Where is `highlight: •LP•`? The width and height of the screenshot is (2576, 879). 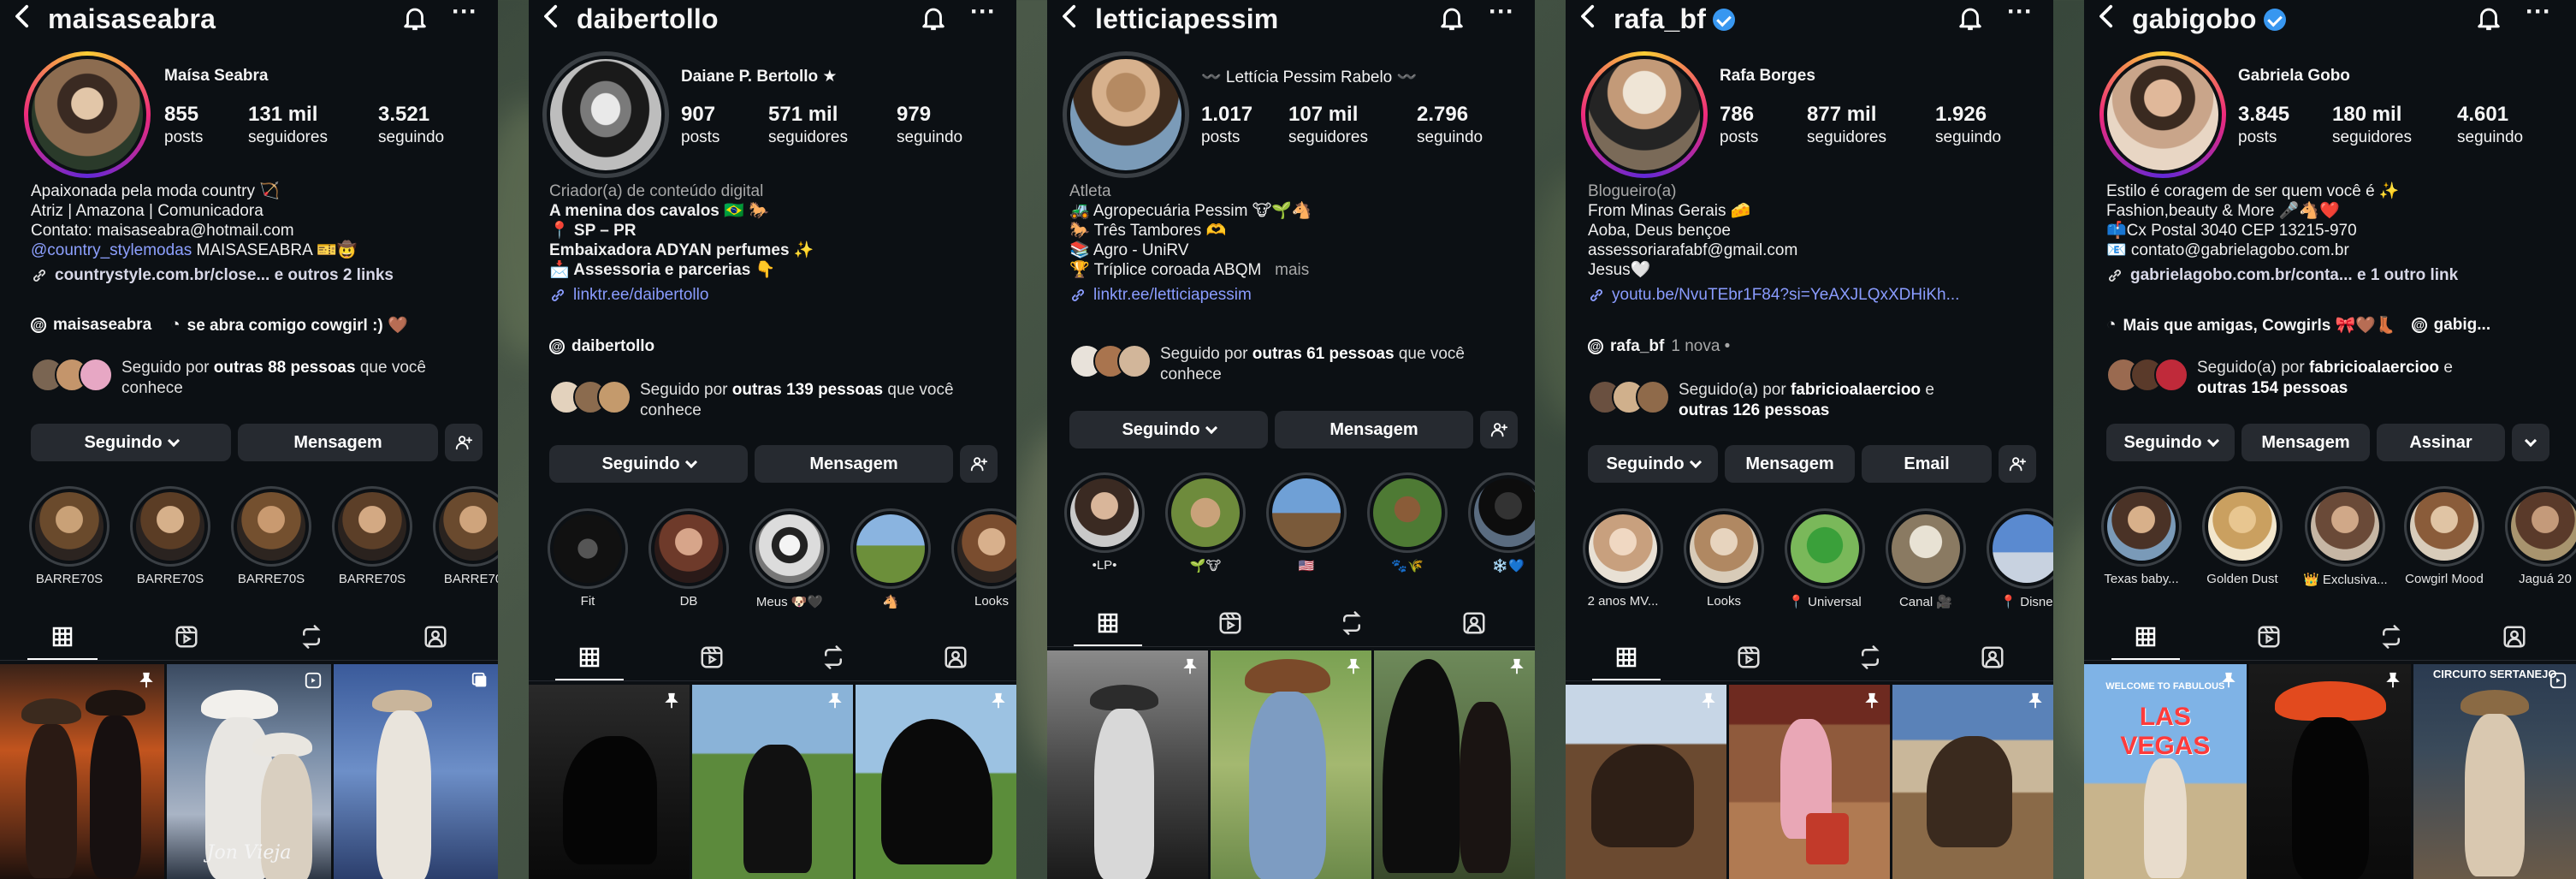
highlight: •LP• is located at coordinates (1104, 522).